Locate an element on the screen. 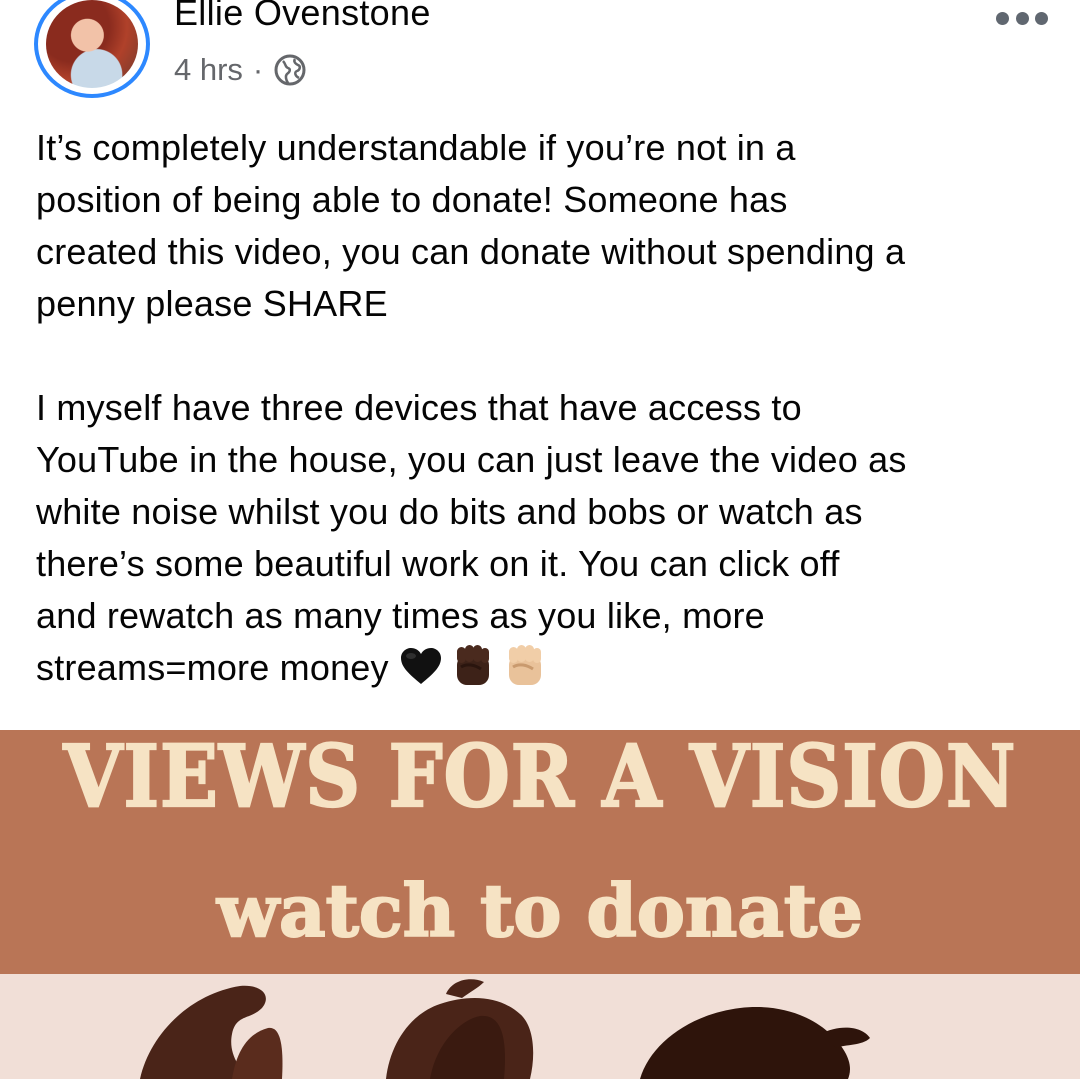 Image resolution: width=1080 pixels, height=1079 pixels. author-name: Ellie Ovenstone is located at coordinates (302, 17).